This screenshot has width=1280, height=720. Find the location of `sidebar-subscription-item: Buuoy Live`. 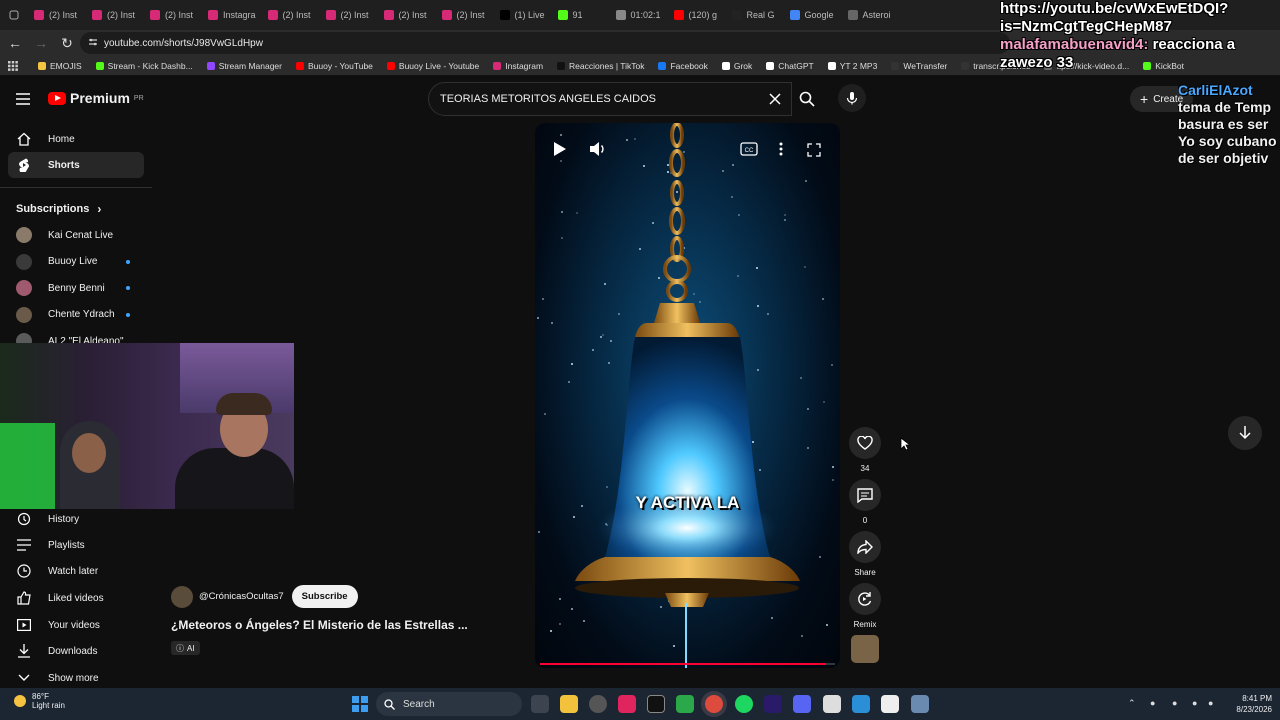

sidebar-subscription-item: Buuoy Live is located at coordinates (76, 262).